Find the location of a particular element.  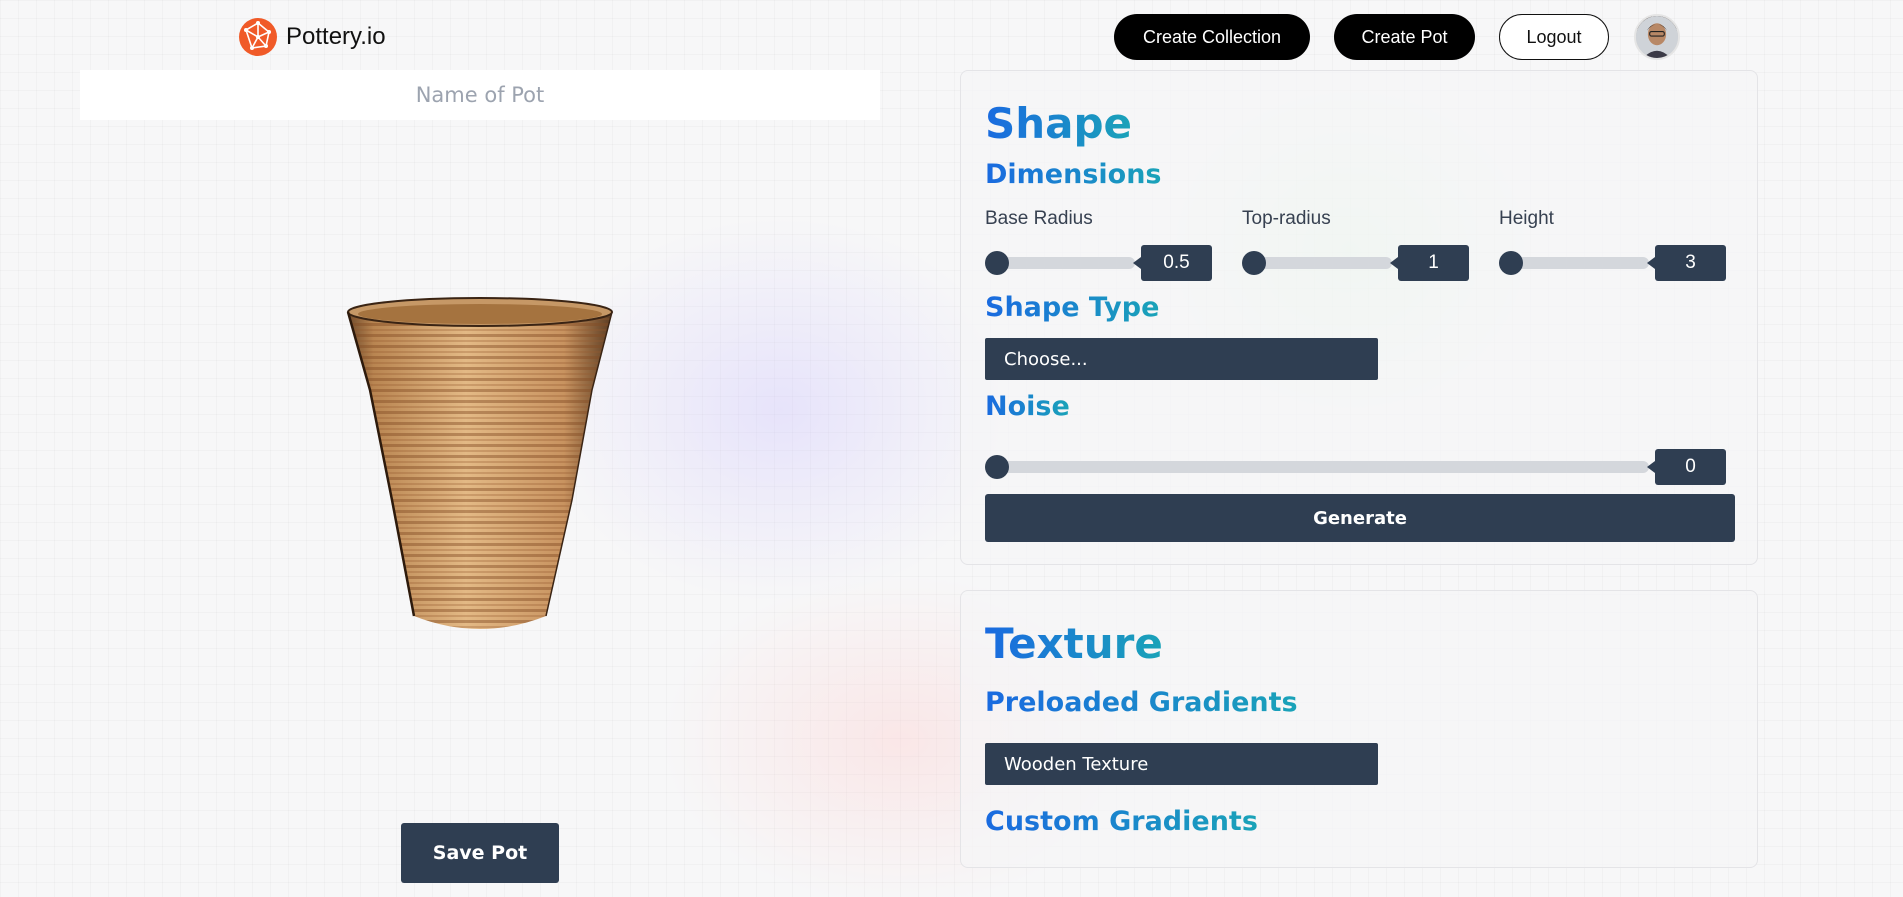

height-value: 3 is located at coordinates (1686, 263).